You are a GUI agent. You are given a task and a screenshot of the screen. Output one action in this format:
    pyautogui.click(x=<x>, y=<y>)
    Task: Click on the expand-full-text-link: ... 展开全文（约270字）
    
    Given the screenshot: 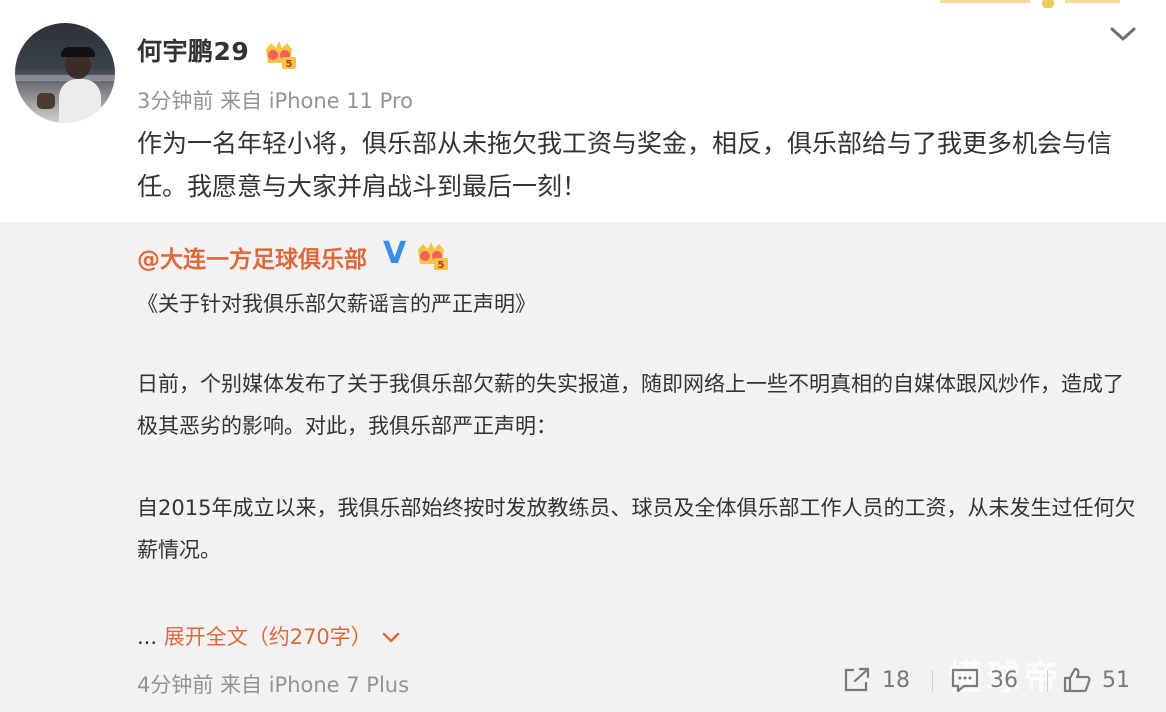 What is the action you would take?
    pyautogui.click(x=268, y=636)
    